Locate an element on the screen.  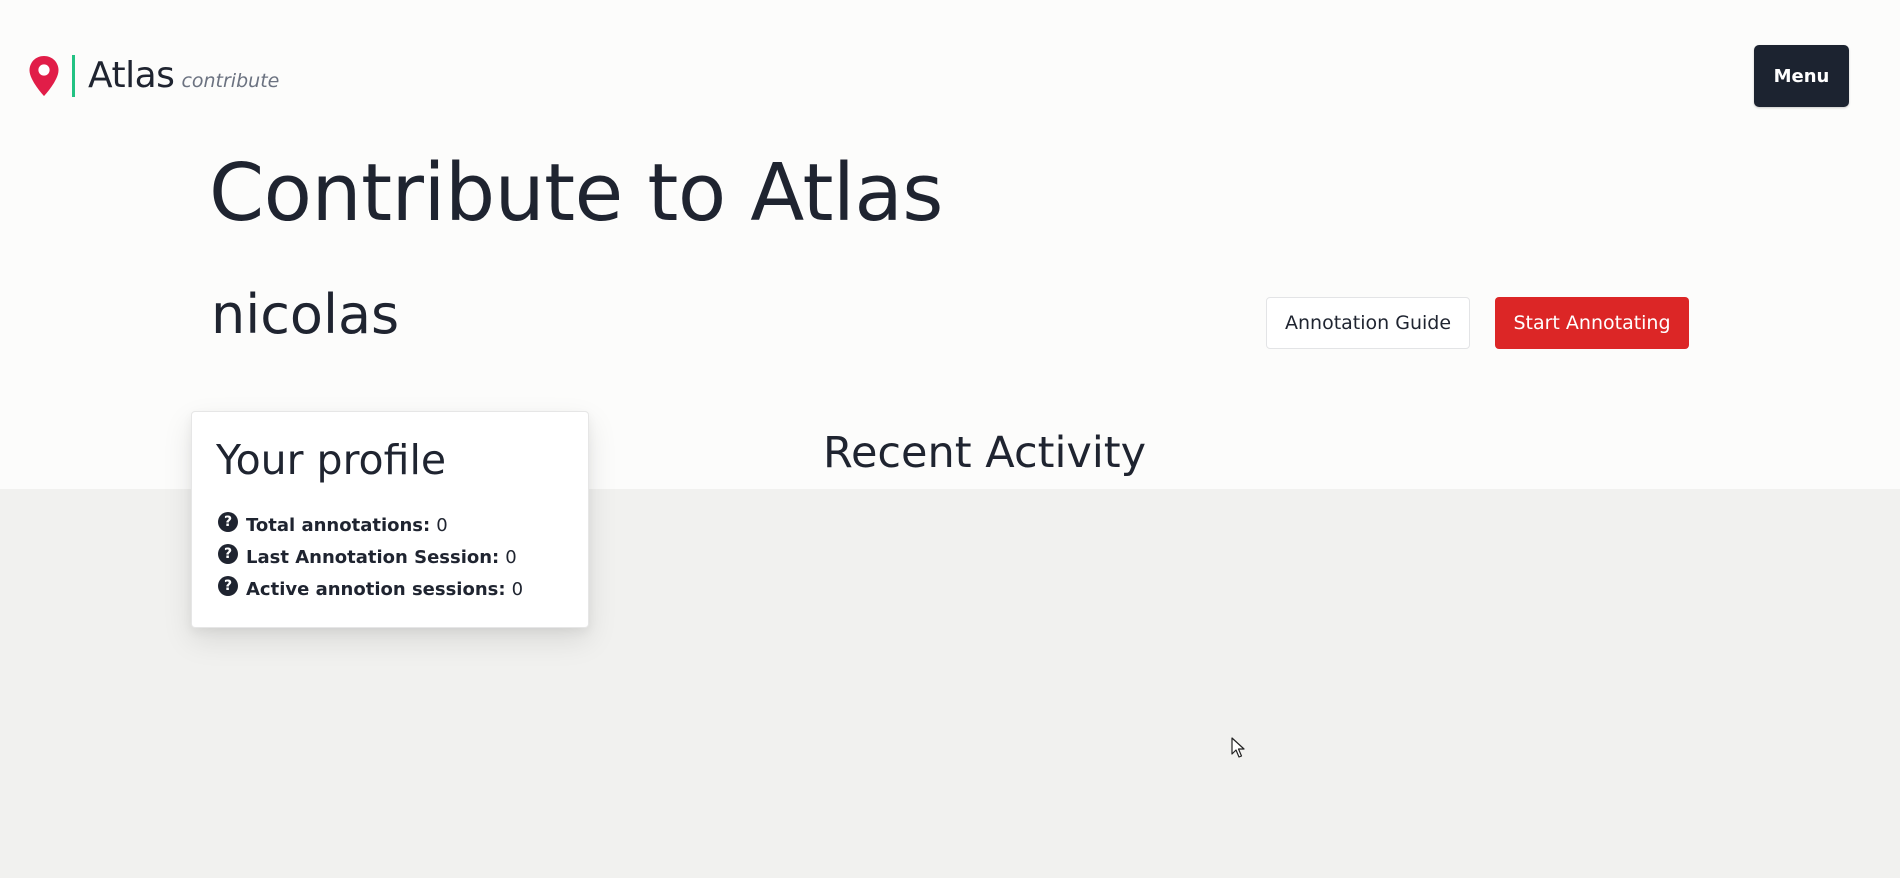
stat-label: Total annotations: is located at coordinates (338, 525).